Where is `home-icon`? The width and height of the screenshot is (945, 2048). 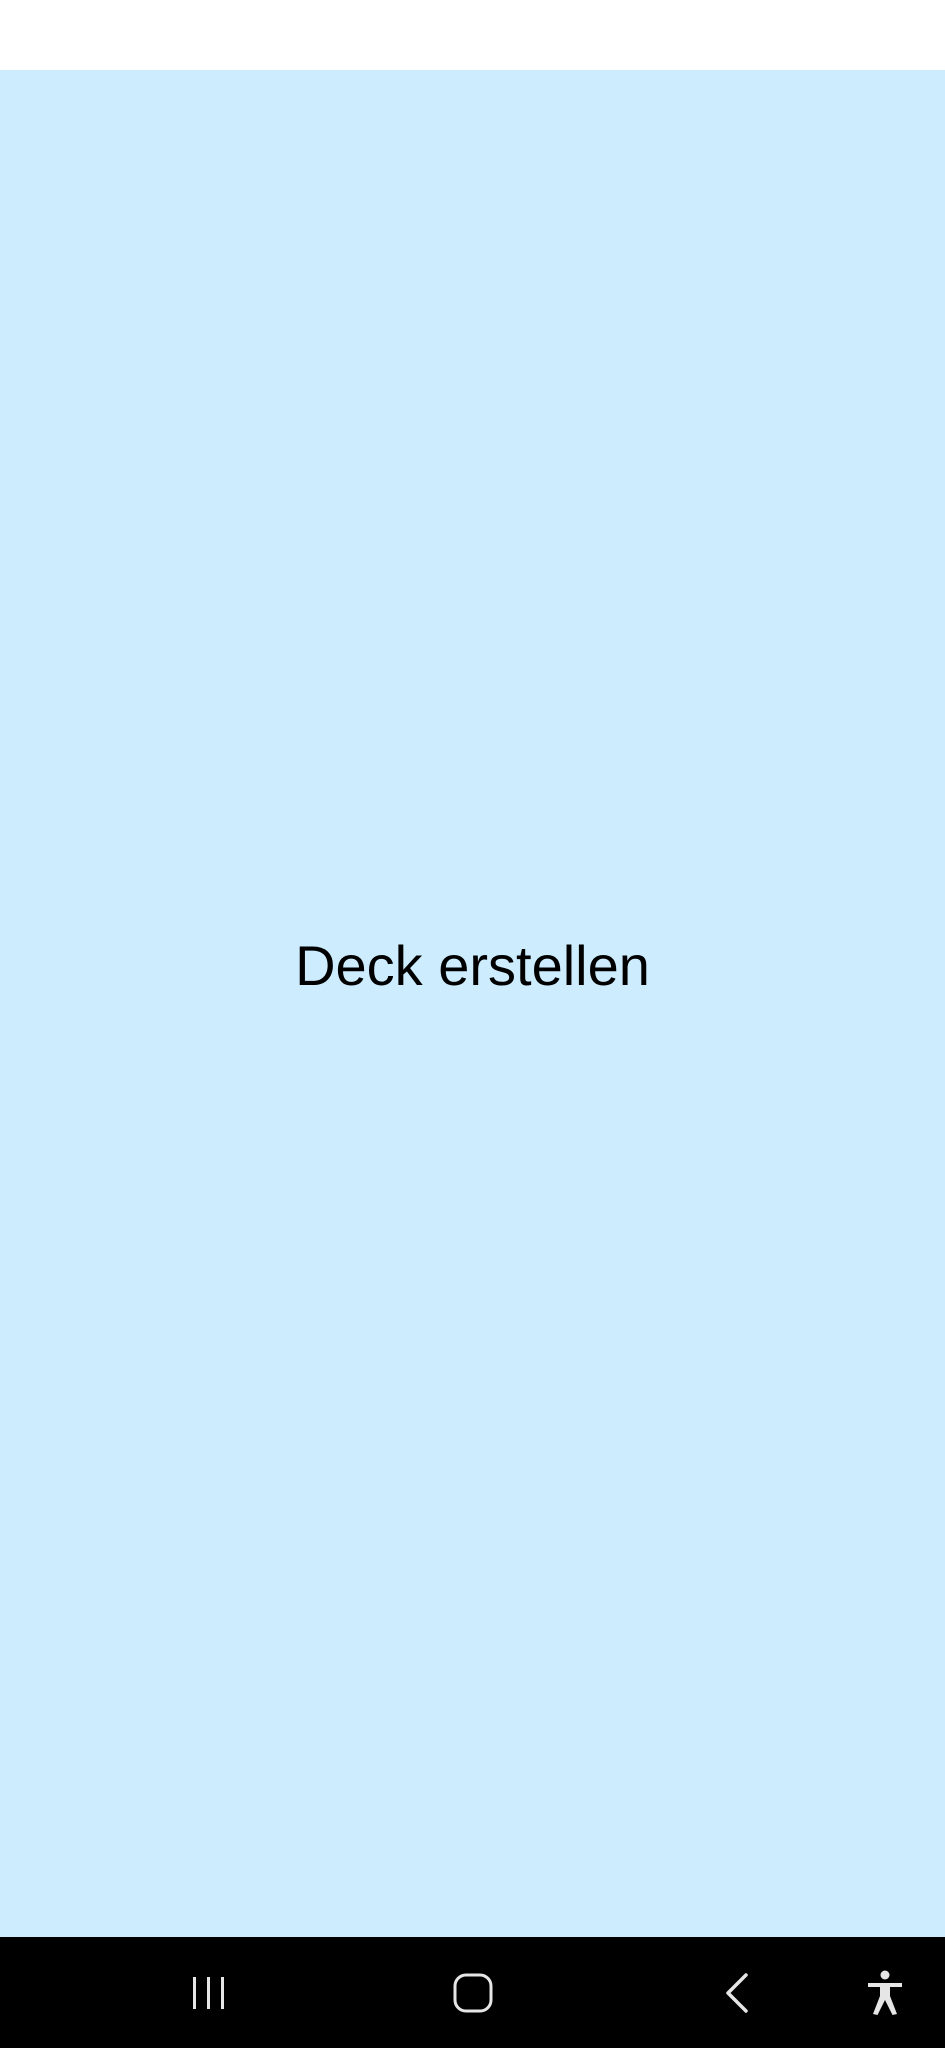
home-icon is located at coordinates (473, 1992).